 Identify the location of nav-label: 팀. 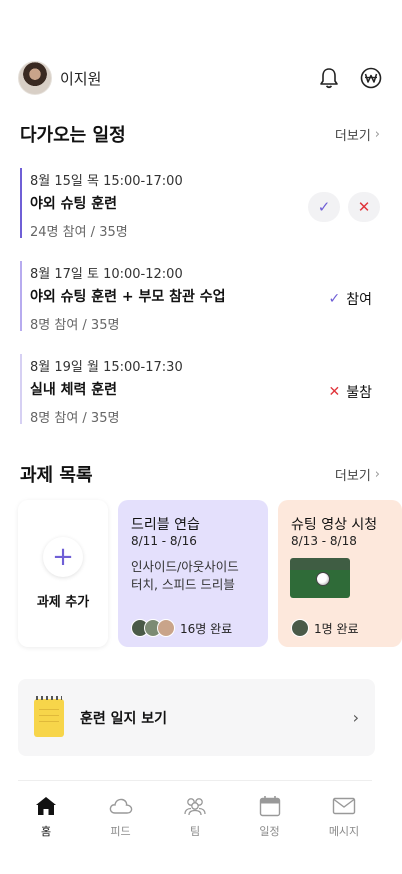
(195, 831).